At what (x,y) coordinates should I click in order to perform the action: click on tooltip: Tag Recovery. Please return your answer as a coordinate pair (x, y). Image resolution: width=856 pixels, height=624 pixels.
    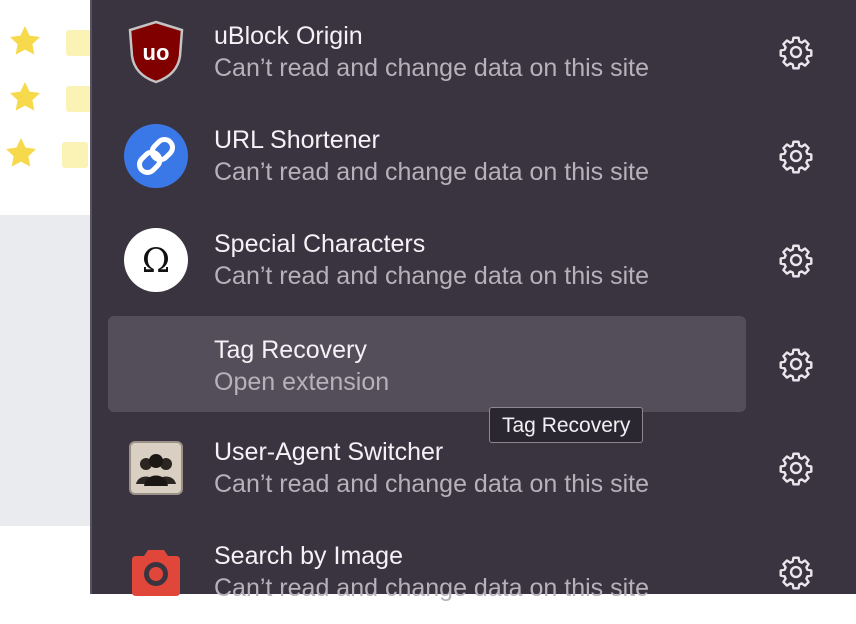
    Looking at the image, I should click on (566, 425).